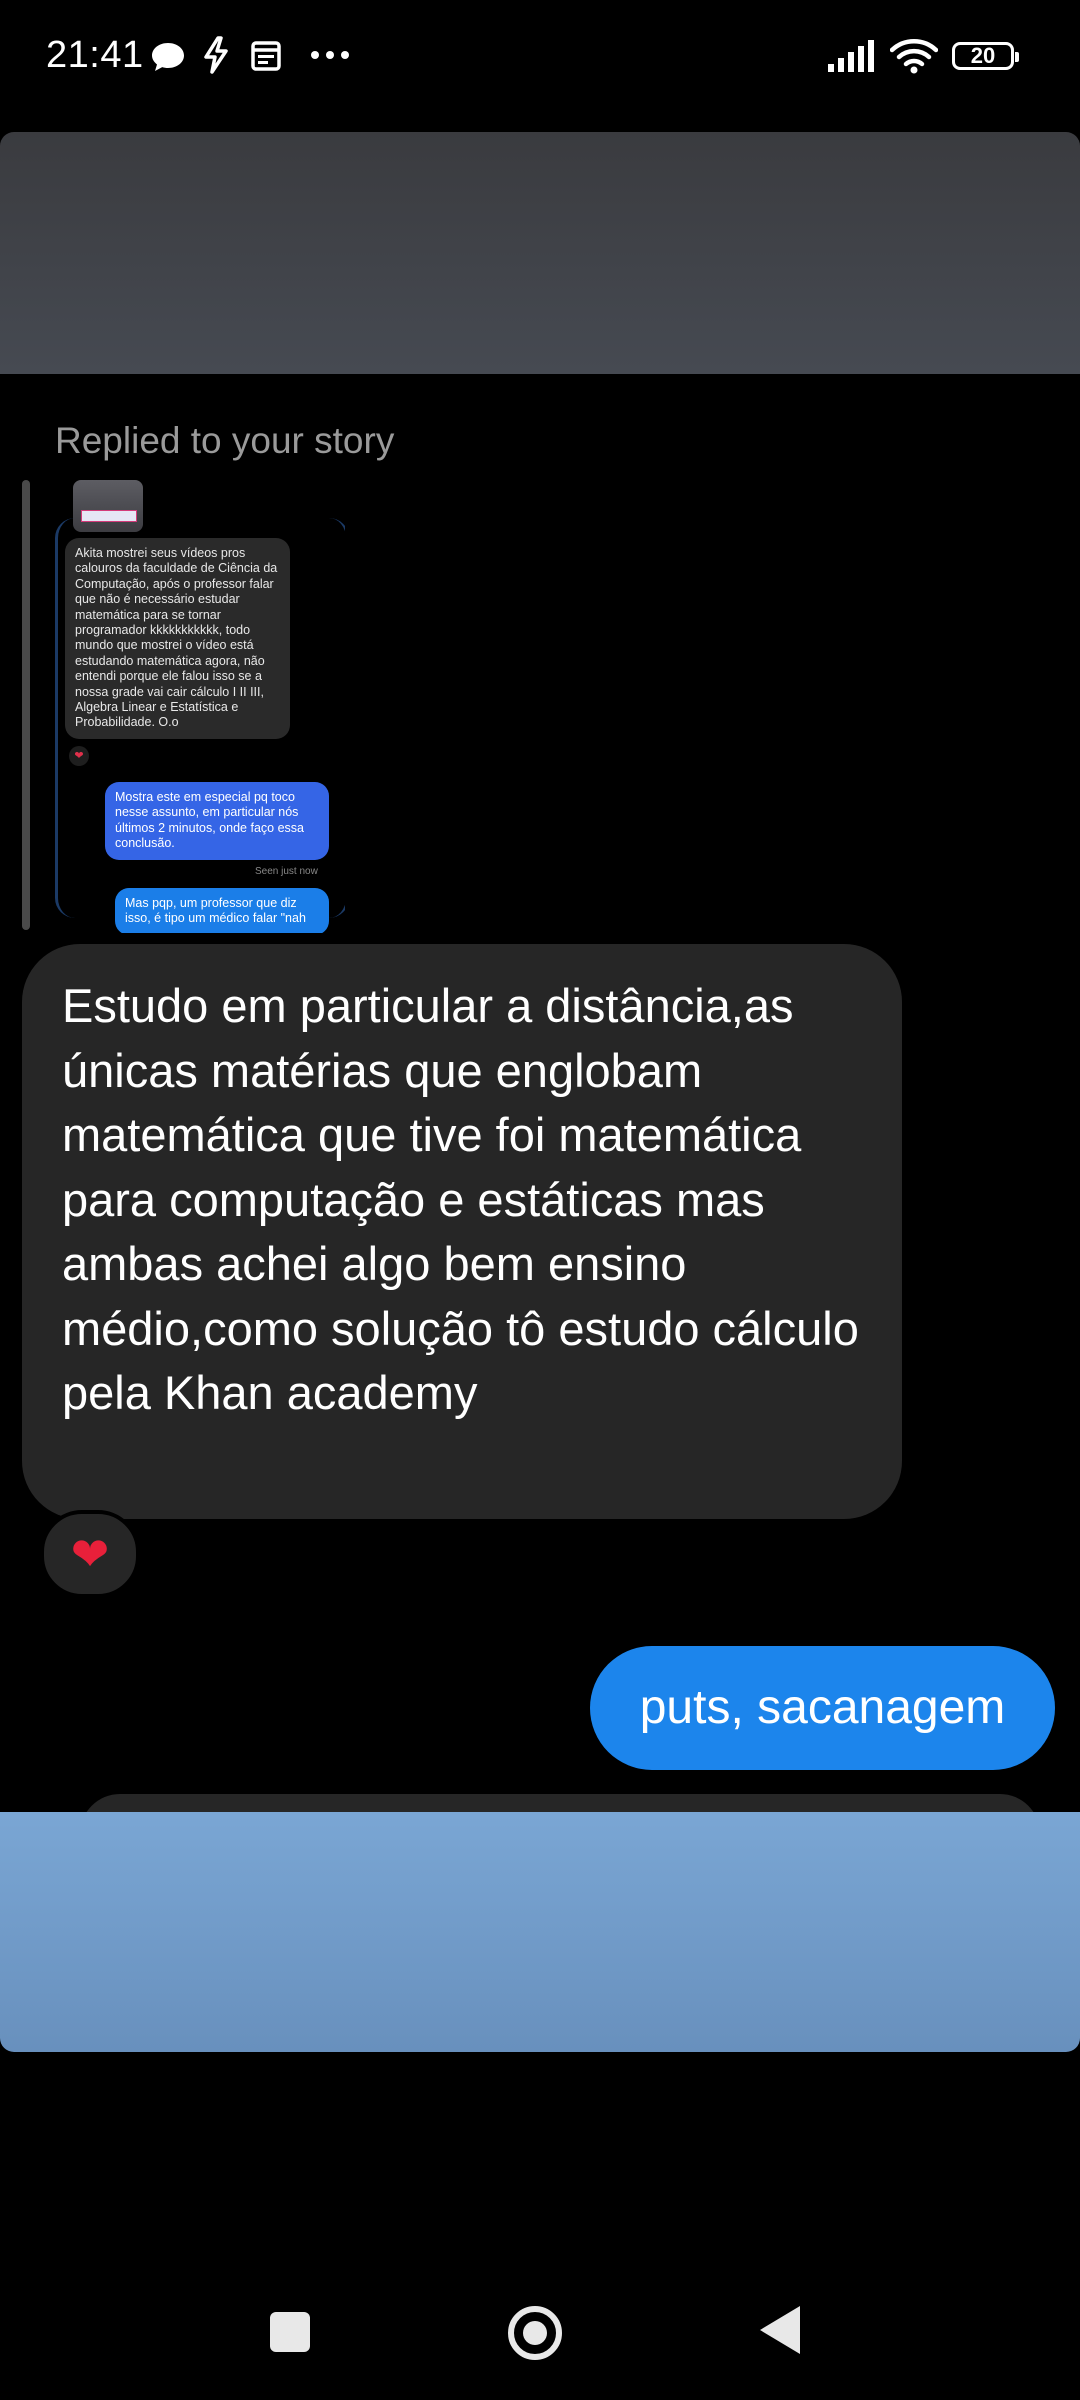 The width and height of the screenshot is (1080, 2400). What do you see at coordinates (26, 705) in the screenshot?
I see `reply-indicator-bar` at bounding box center [26, 705].